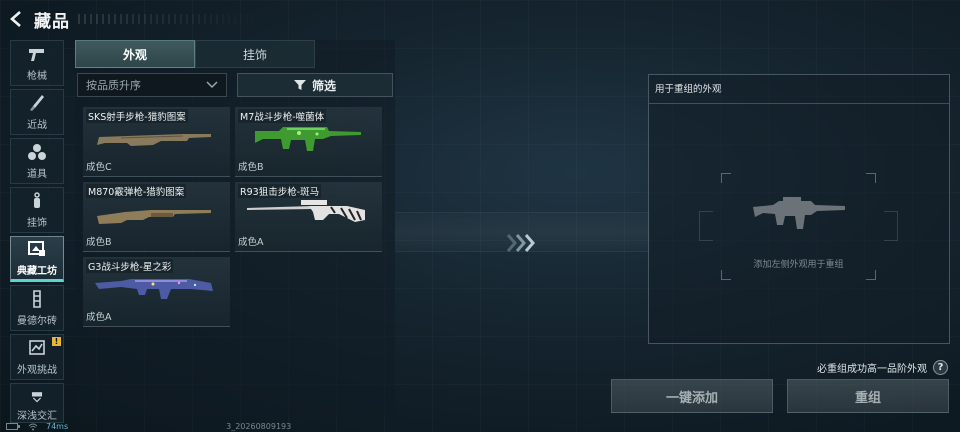 The width and height of the screenshot is (960, 432). I want to click on header: 藏品, so click(38, 19).